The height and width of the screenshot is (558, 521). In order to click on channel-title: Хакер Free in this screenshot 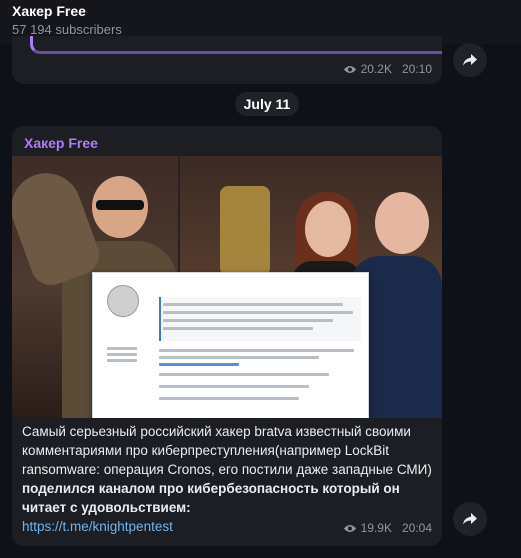, I will do `click(49, 11)`.